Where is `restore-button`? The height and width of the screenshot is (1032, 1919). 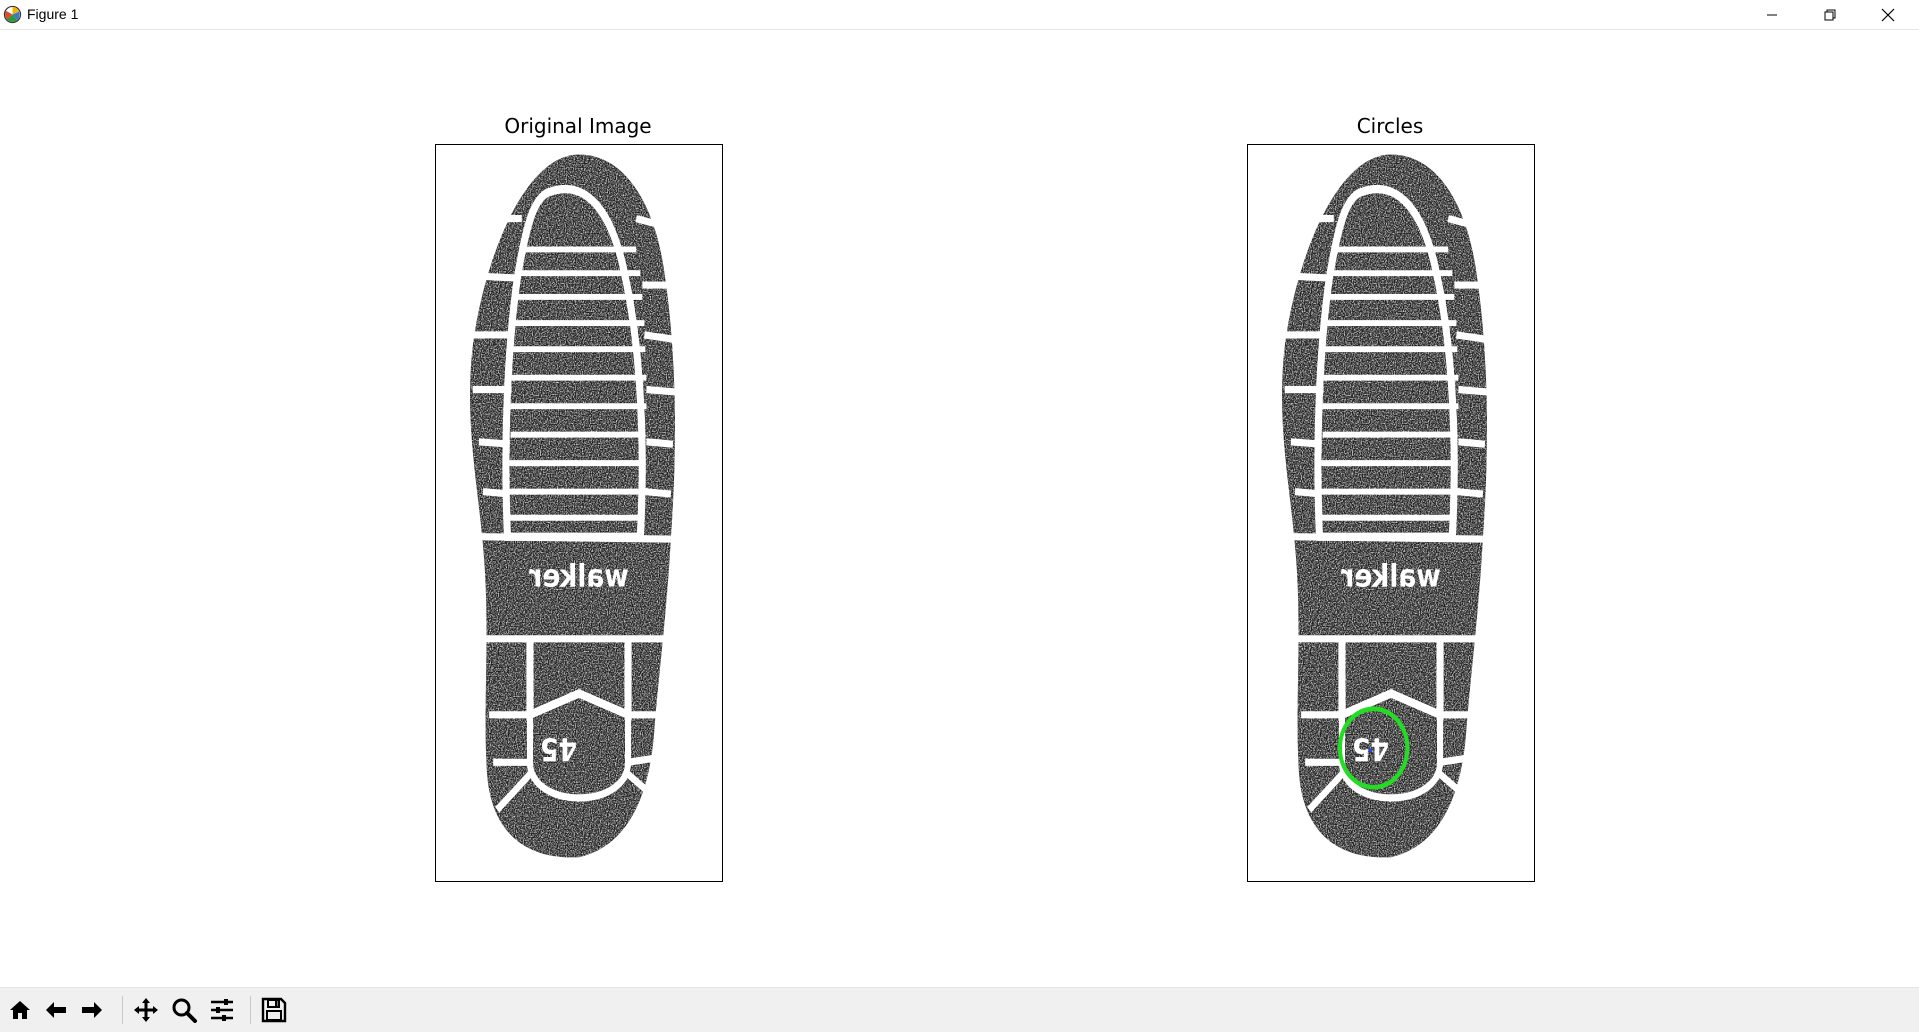 restore-button is located at coordinates (1830, 14).